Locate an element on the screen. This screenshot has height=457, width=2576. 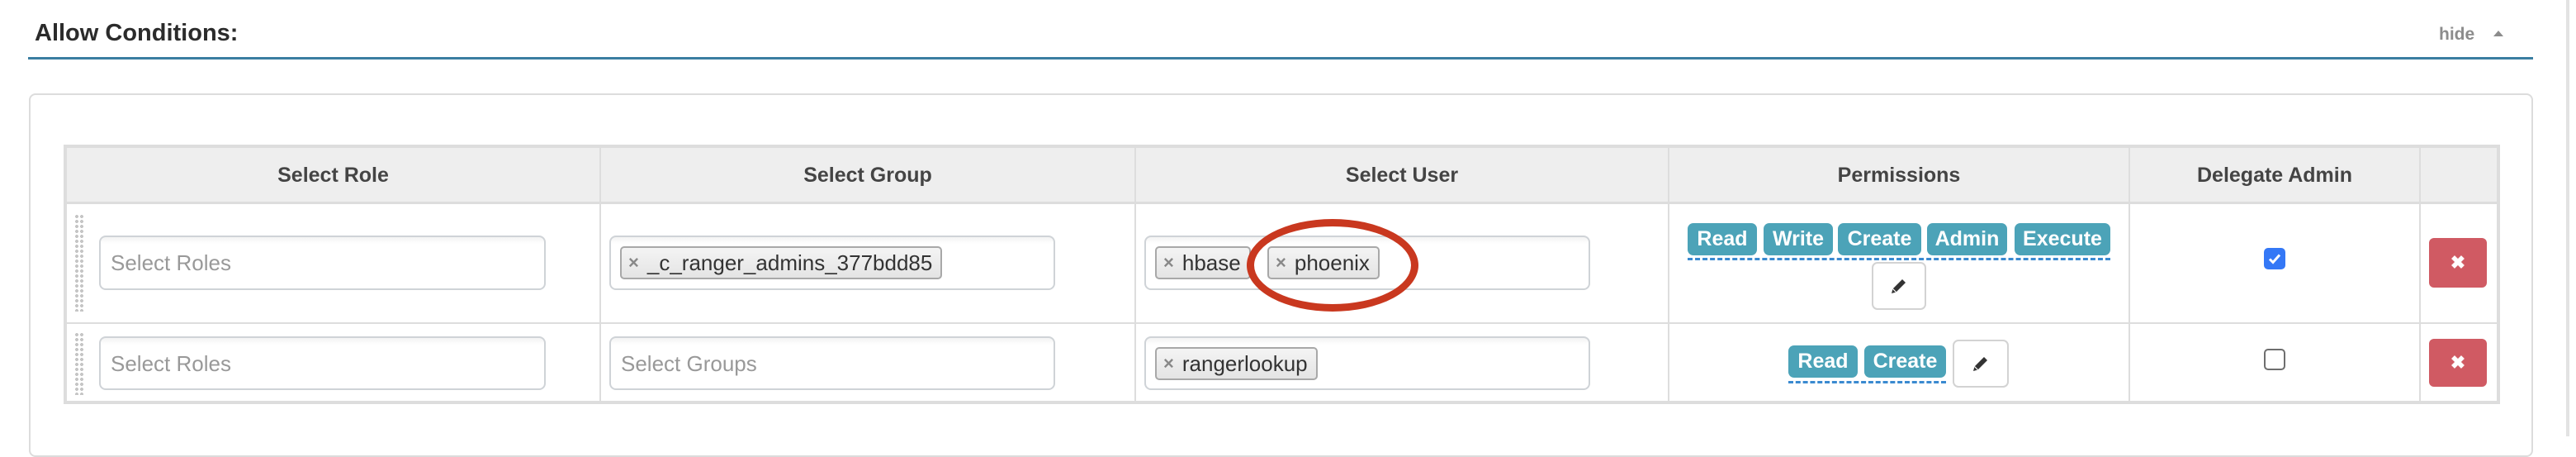
select-users-input: × rangerlookup is located at coordinates (1367, 363).